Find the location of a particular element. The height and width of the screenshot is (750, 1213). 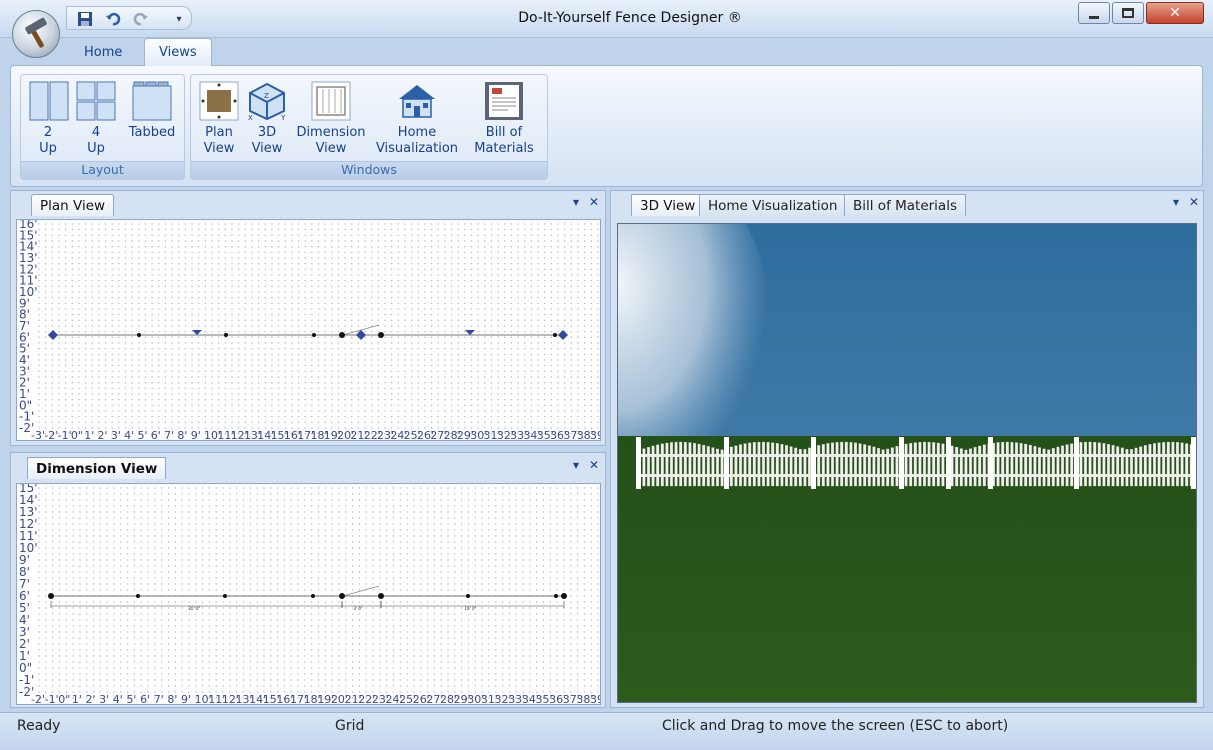

tab-plan-view: Plan View is located at coordinates (73, 205).